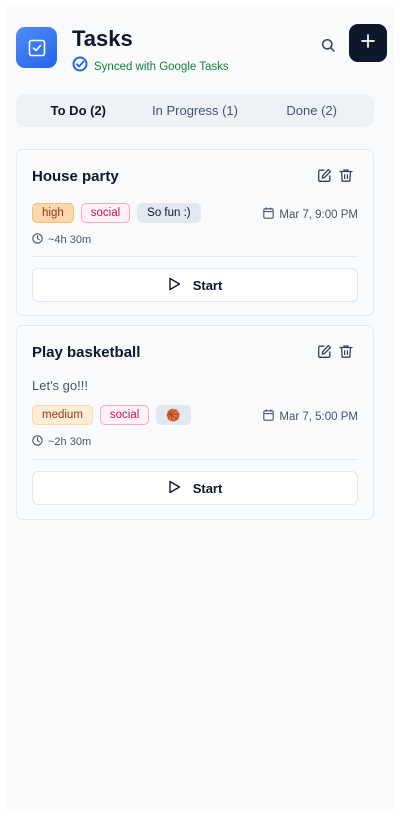  I want to click on basketball-tag: 🏀, so click(173, 415).